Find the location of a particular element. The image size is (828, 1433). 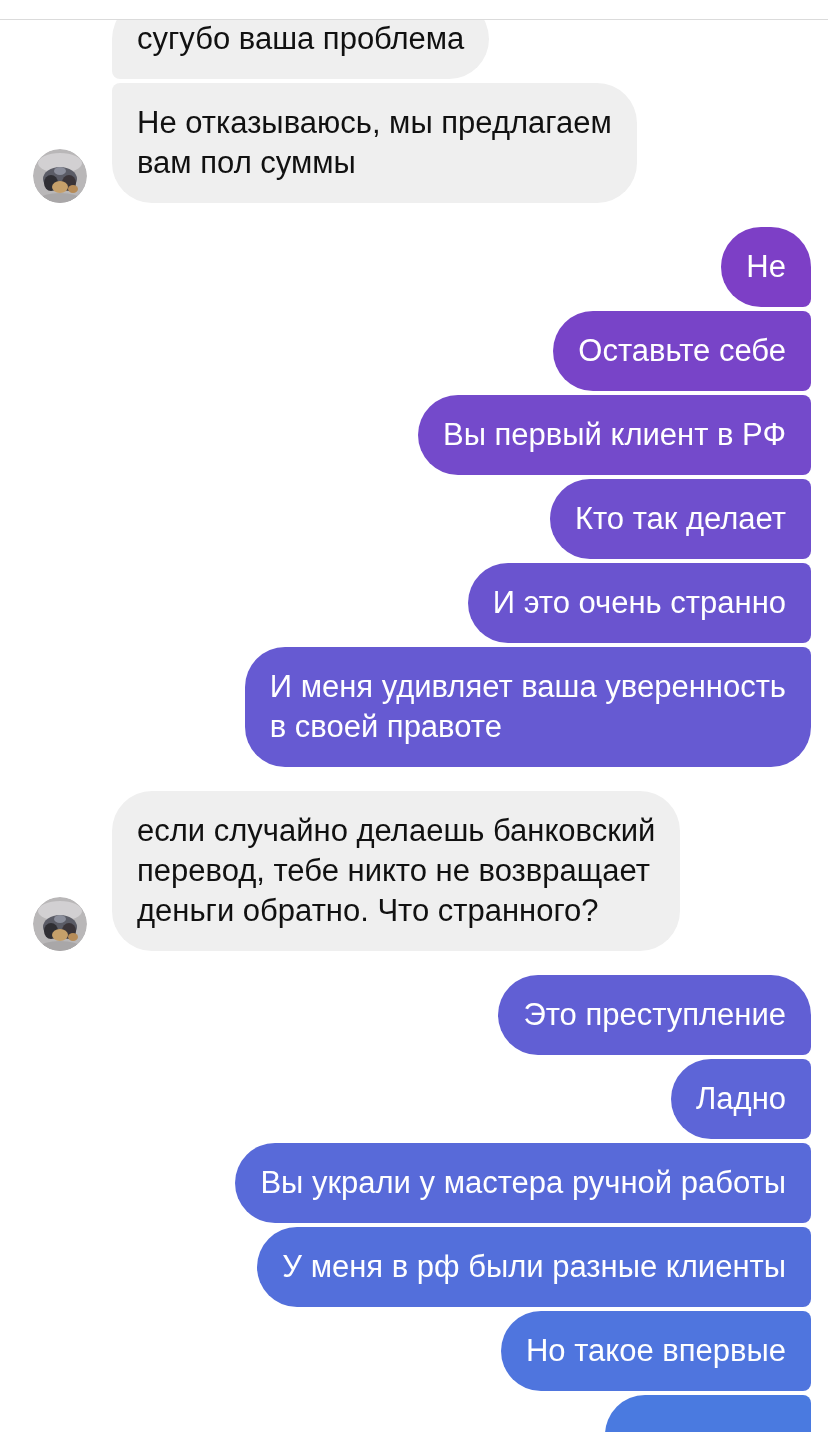

message-bubble: Ладно is located at coordinates (740, 1099).